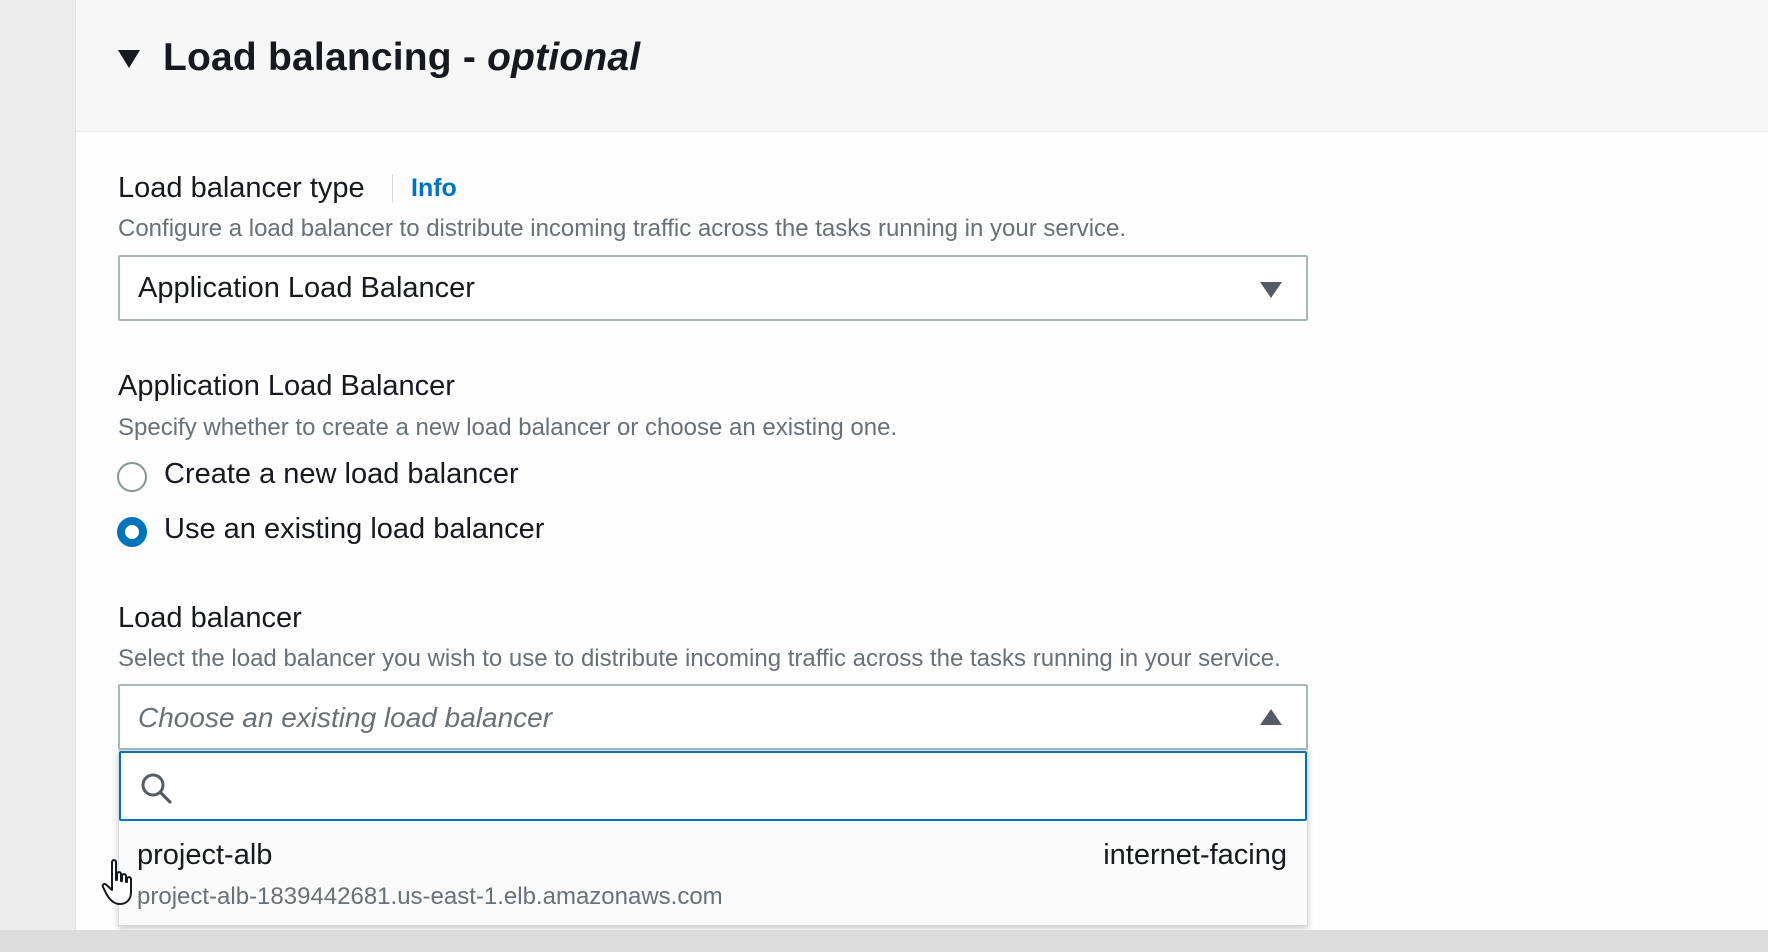  I want to click on load-balancer-placeholder: Choose an existing load balancer, so click(345, 717).